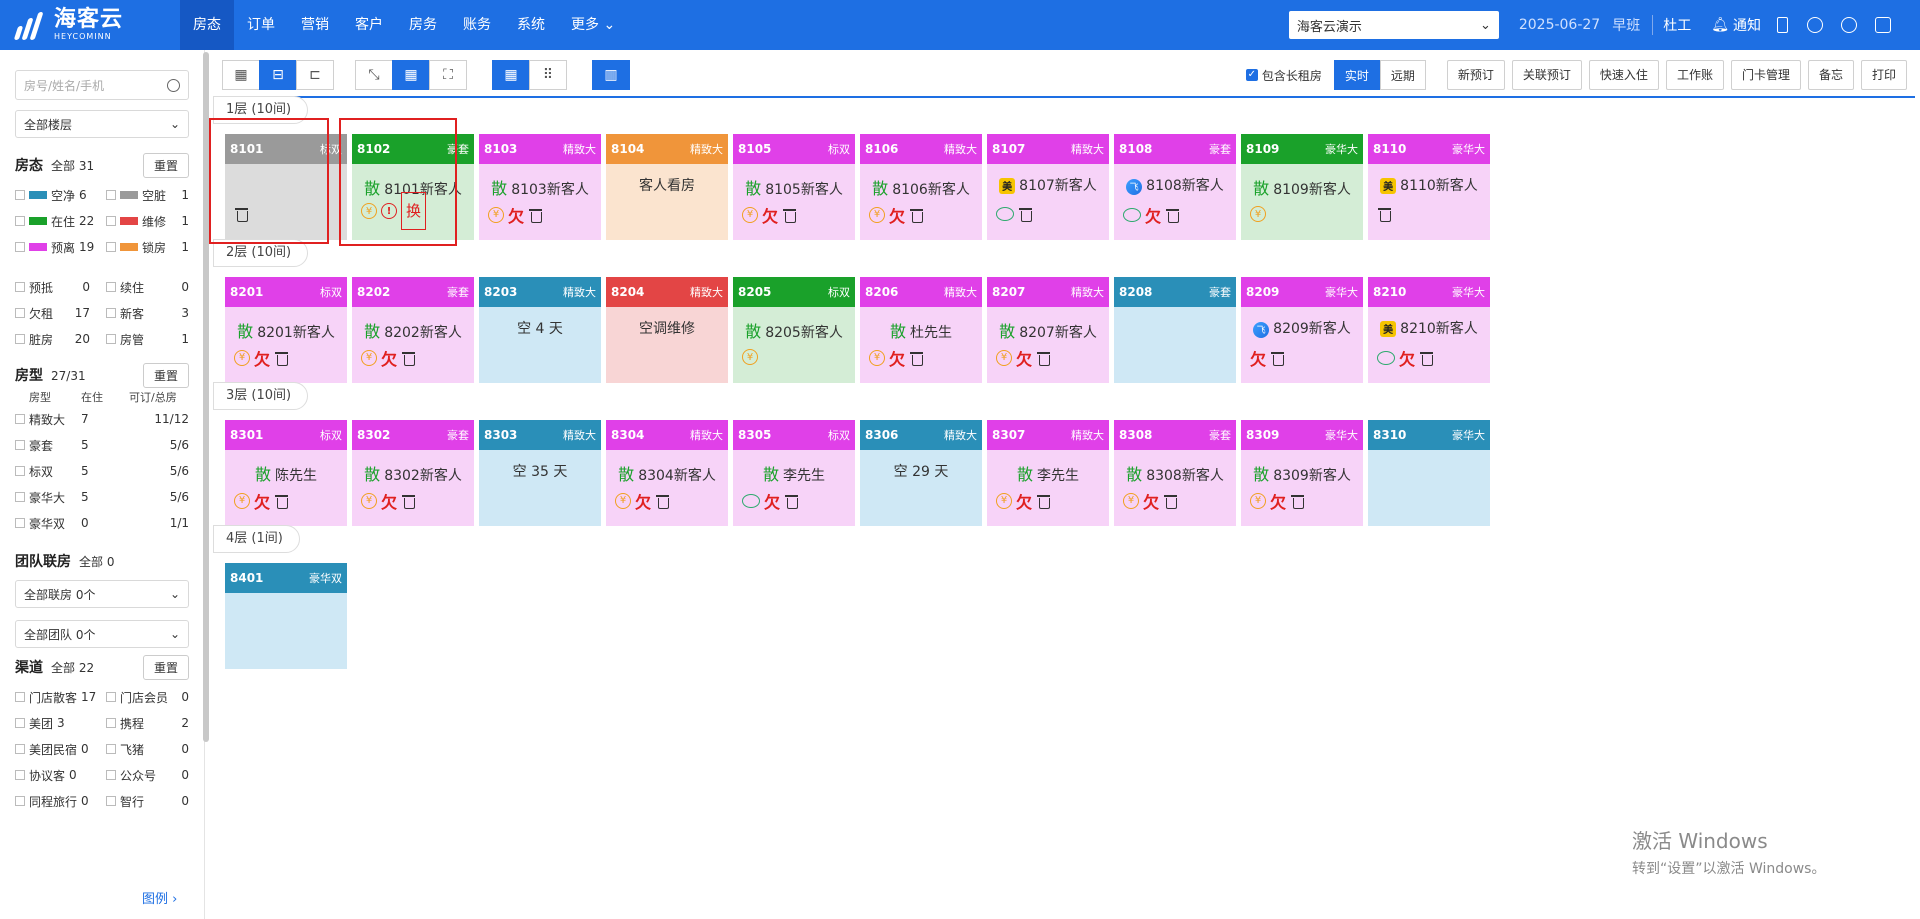 The width and height of the screenshot is (1920, 919). What do you see at coordinates (531, 25) in the screenshot?
I see `nav-item-6: 系统` at bounding box center [531, 25].